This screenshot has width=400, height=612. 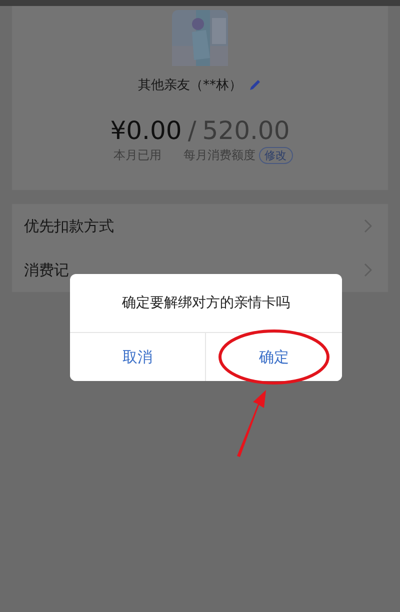 I want to click on limit-amount: 520.00, so click(x=246, y=130).